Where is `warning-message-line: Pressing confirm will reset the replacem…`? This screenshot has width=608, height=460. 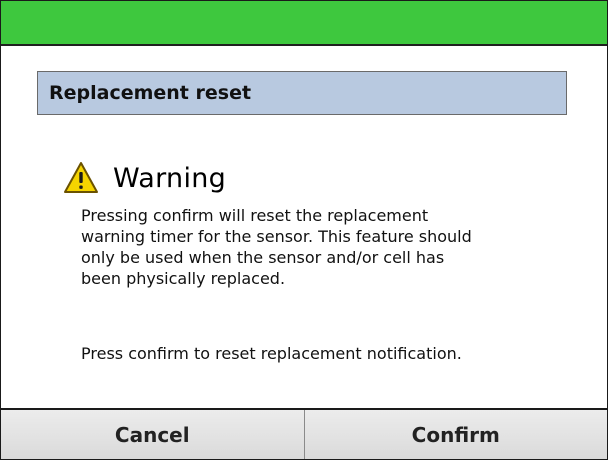
warning-message-line: Pressing confirm will reset the replacem… is located at coordinates (255, 215).